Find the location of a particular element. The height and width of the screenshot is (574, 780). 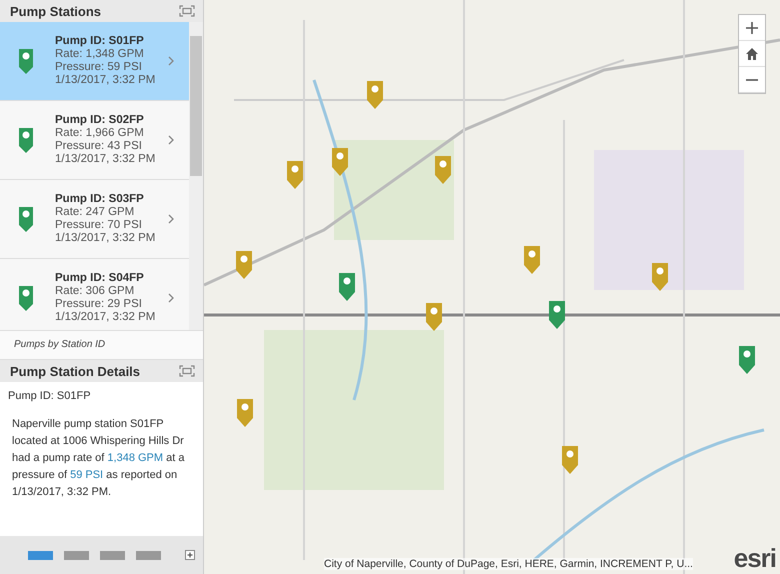

rate-text: Rate: 247 GPM is located at coordinates (95, 212).